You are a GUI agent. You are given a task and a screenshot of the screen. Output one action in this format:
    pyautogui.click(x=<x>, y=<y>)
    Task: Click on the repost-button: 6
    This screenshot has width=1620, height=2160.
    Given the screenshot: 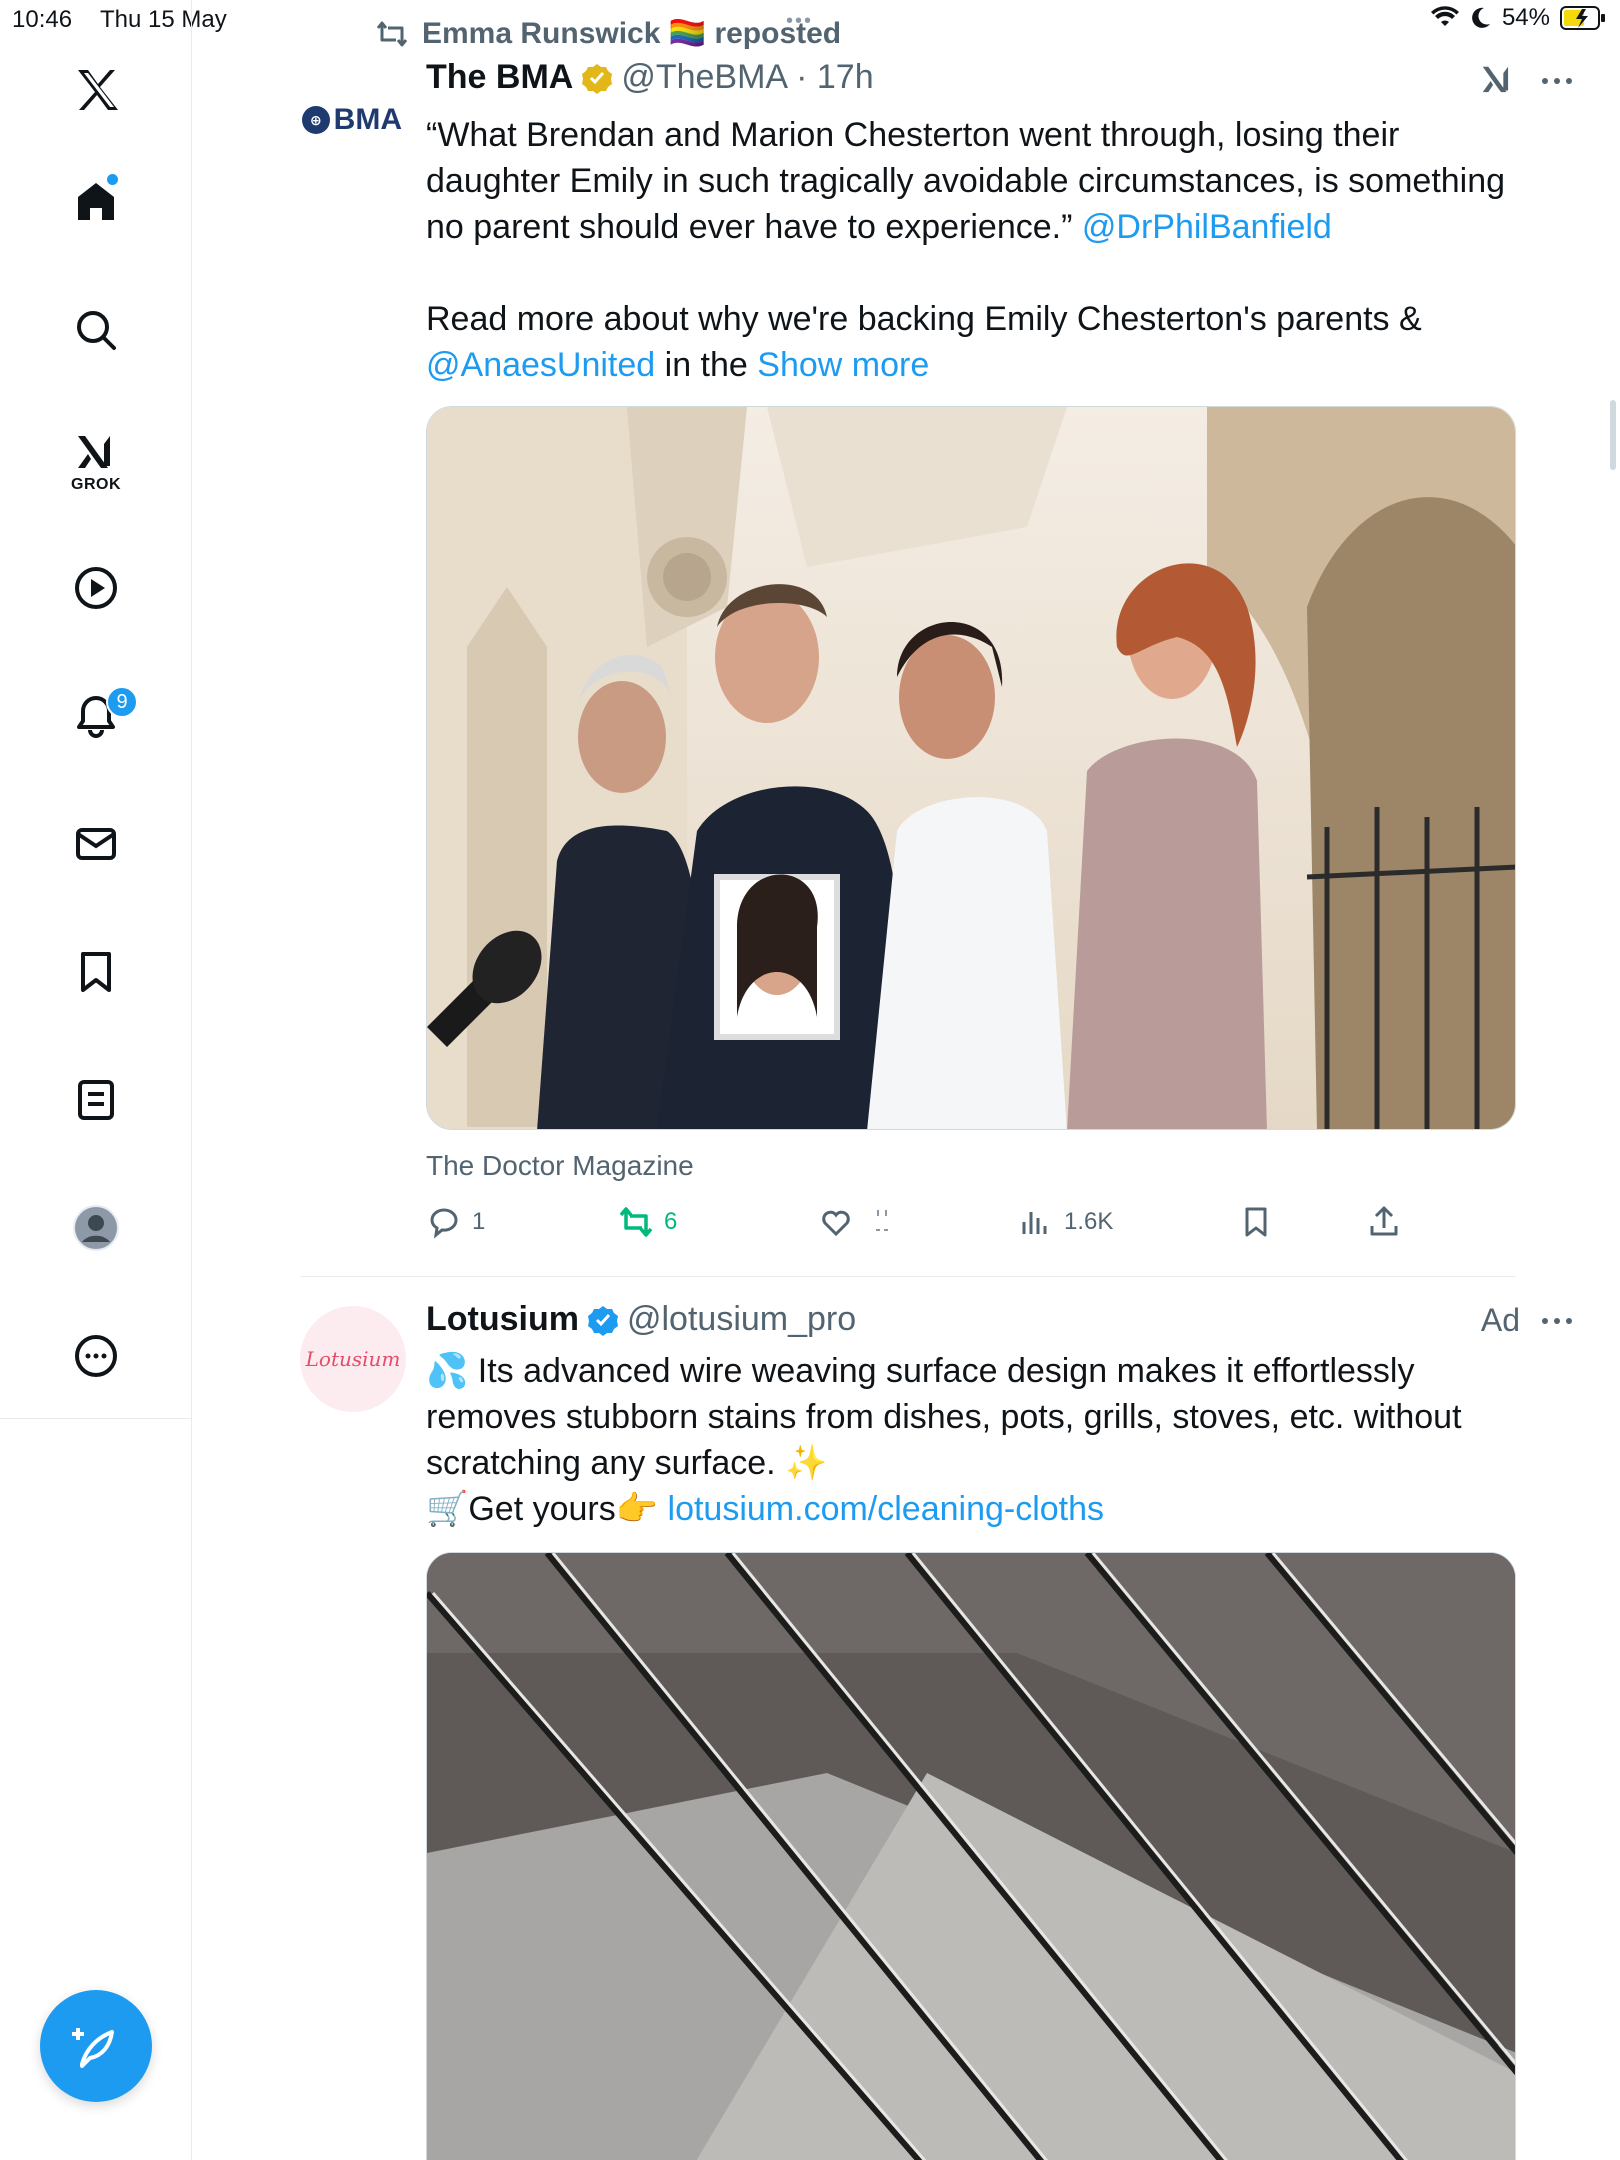 What is the action you would take?
    pyautogui.click(x=647, y=1222)
    